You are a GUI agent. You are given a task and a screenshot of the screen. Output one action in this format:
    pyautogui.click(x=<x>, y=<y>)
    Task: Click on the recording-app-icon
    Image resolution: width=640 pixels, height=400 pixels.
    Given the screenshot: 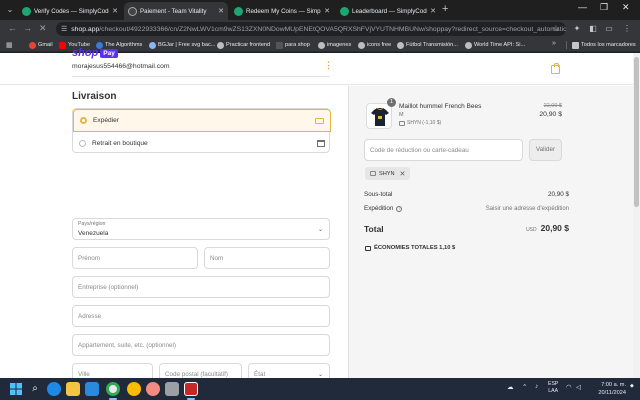 What is the action you would take?
    pyautogui.click(x=191, y=389)
    